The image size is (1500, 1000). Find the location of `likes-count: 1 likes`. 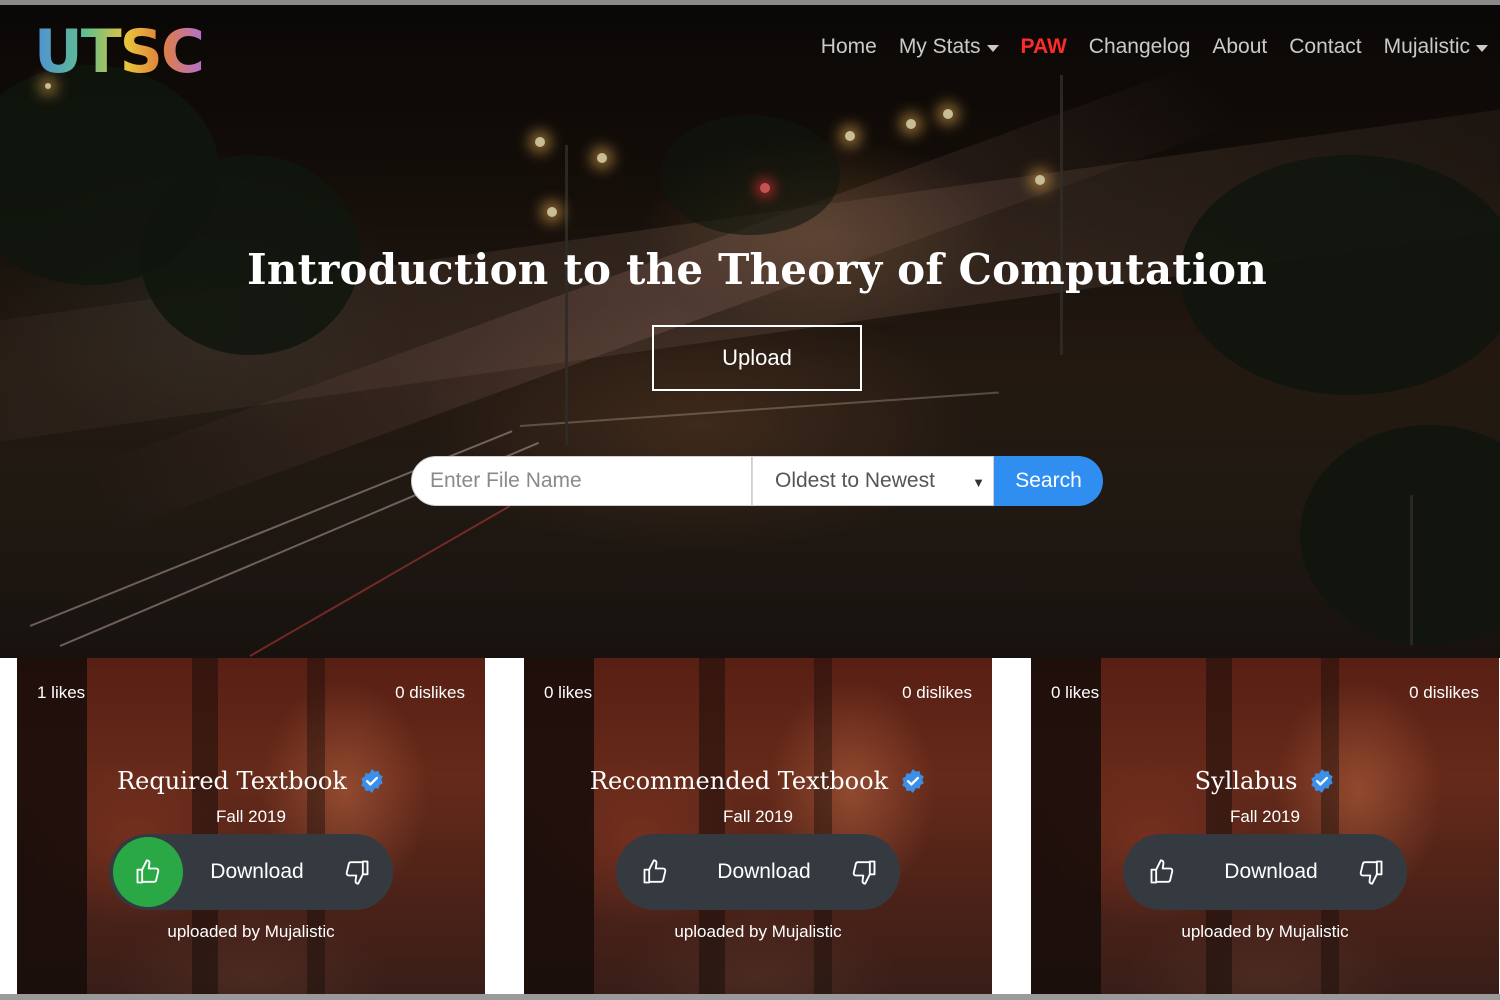

likes-count: 1 likes is located at coordinates (61, 692).